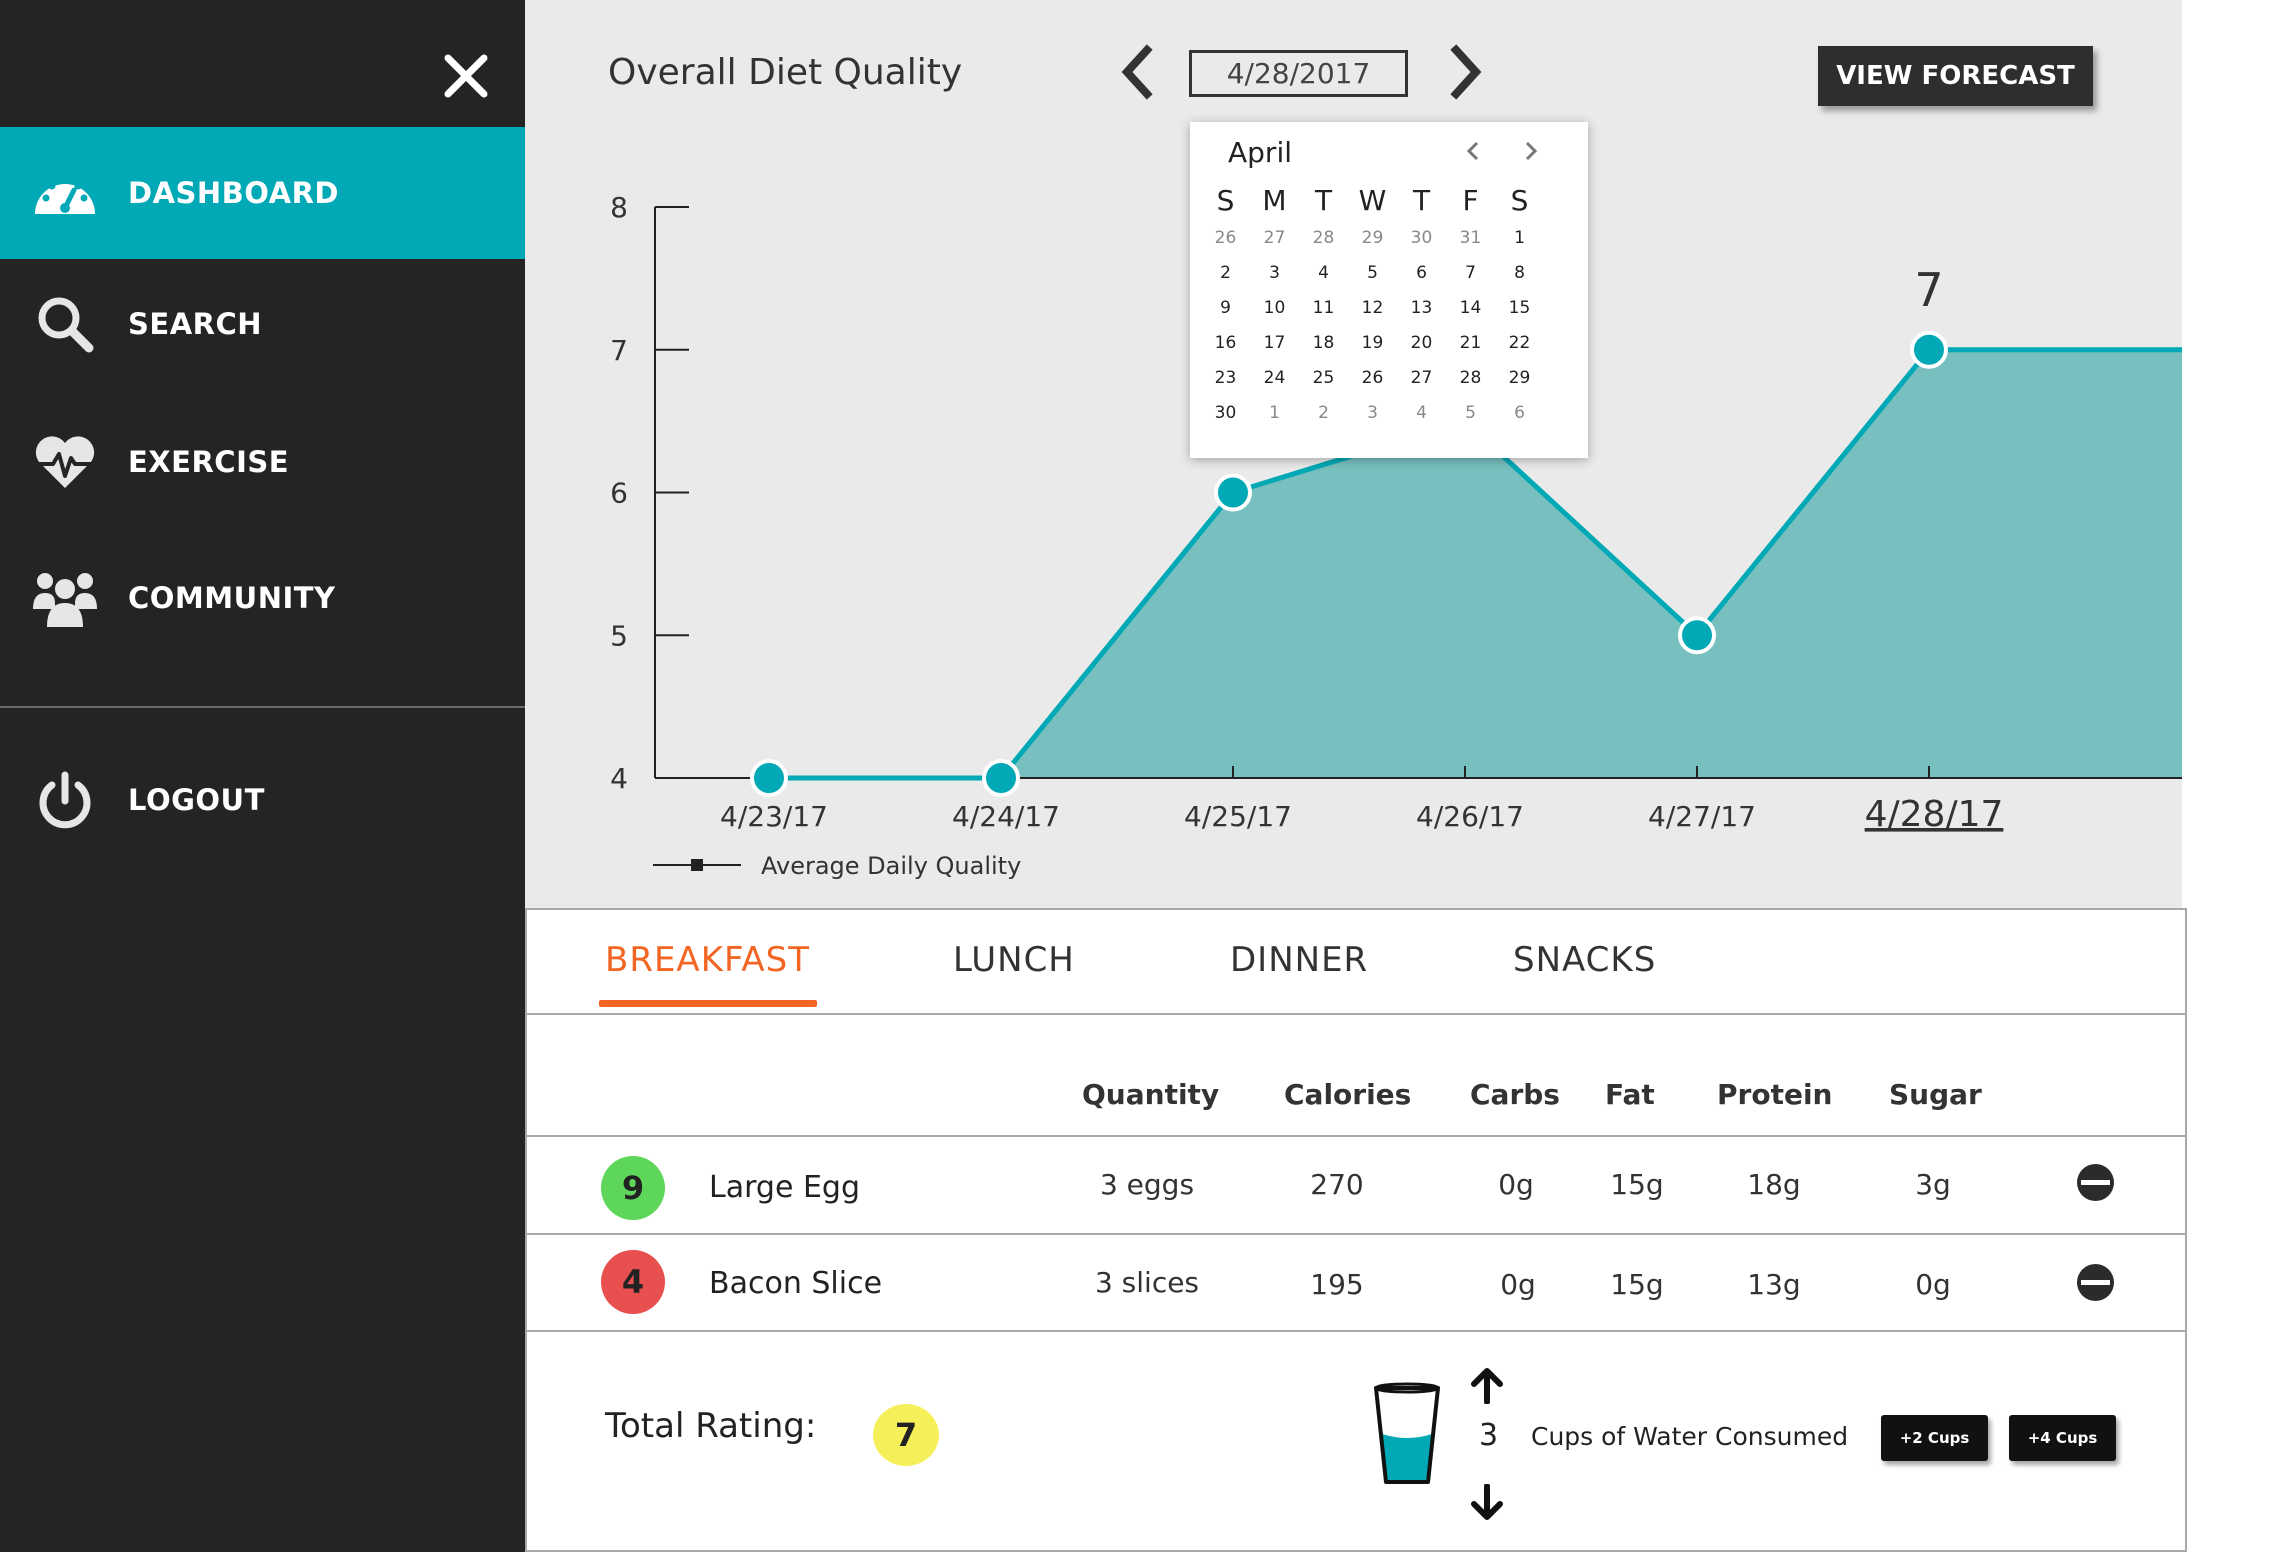 The height and width of the screenshot is (1552, 2279). Describe the element at coordinates (1928, 290) in the screenshot. I see `chart-highlight-label: 7` at that location.